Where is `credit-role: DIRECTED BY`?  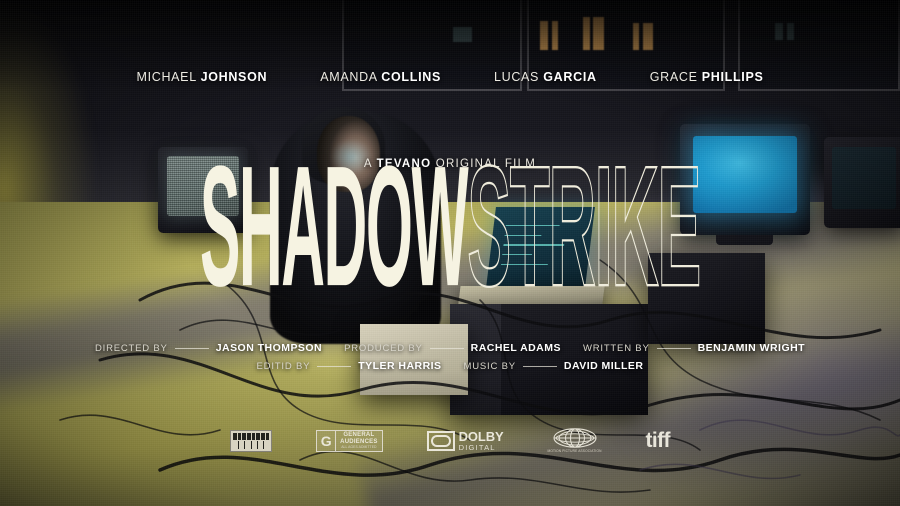 credit-role: DIRECTED BY is located at coordinates (131, 348).